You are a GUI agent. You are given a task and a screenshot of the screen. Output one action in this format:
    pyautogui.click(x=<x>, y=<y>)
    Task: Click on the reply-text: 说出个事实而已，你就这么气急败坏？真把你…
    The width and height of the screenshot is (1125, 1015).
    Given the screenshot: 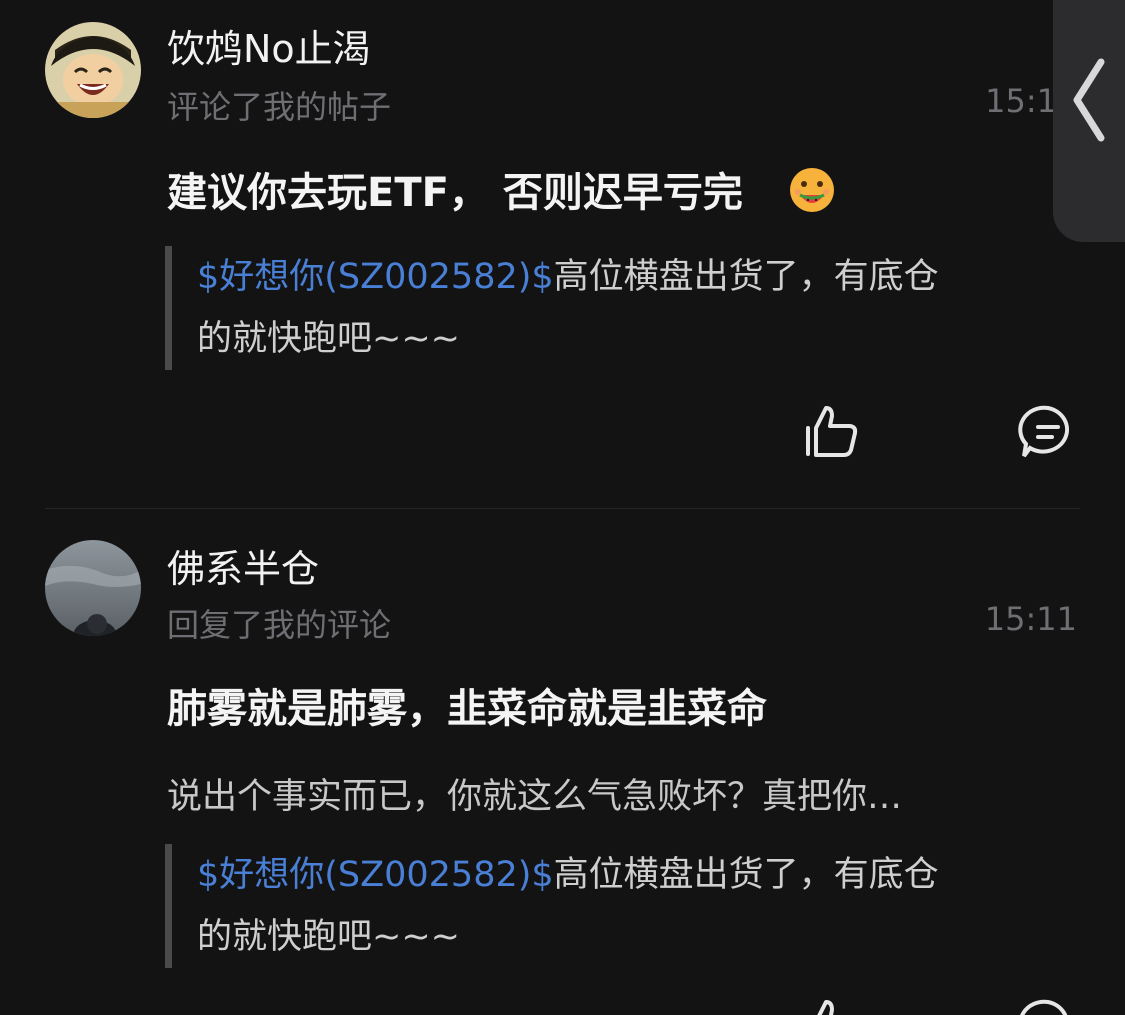 What is the action you would take?
    pyautogui.click(x=535, y=797)
    